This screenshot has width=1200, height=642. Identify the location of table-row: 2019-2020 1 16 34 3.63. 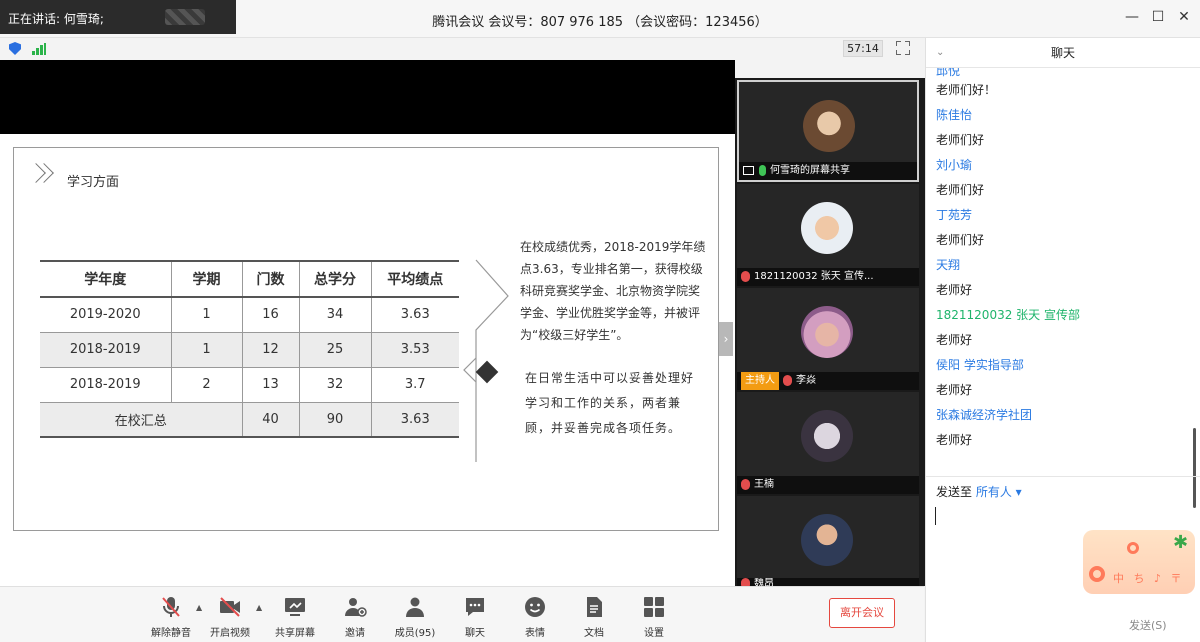
(249, 315).